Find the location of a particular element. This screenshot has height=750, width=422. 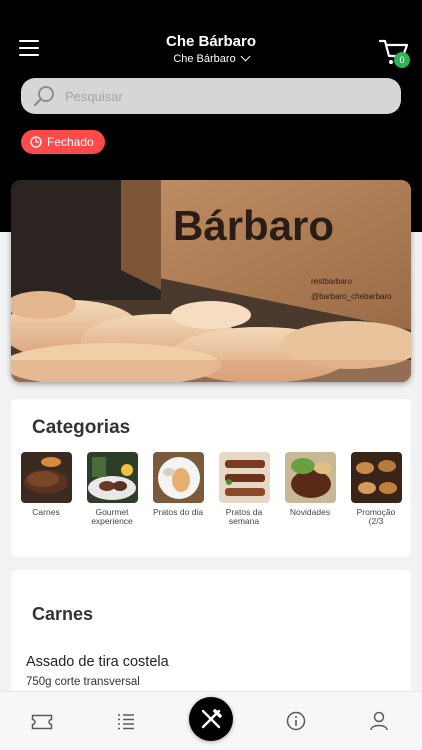

info-icon is located at coordinates (296, 721).